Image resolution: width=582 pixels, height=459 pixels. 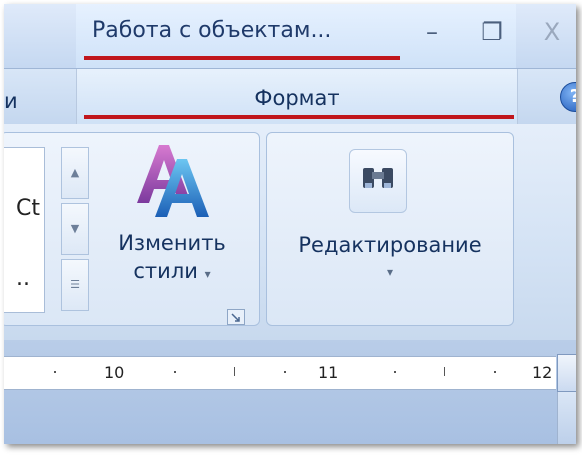 I want to click on find-button, so click(x=378, y=181).